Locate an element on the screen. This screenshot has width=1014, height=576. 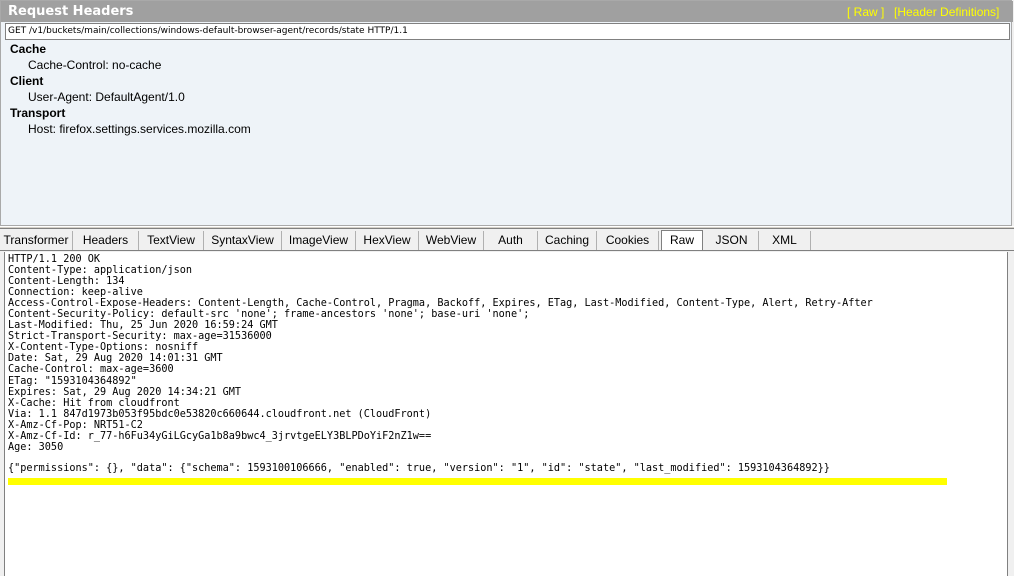
response-header-line: X-Amz-Cf-Pop: NRT51-C2 is located at coordinates (75, 425).